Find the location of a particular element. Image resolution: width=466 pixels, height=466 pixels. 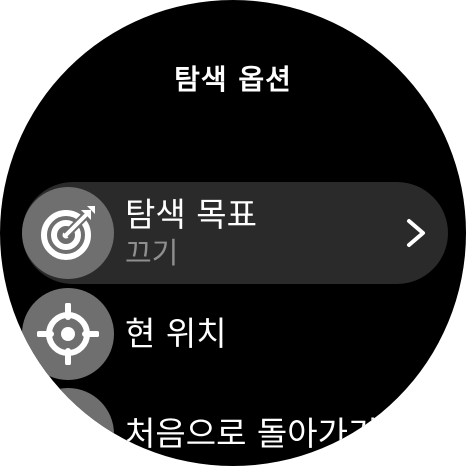

menu-item-text: 탐색 목표 끄기 is located at coordinates (191, 233).